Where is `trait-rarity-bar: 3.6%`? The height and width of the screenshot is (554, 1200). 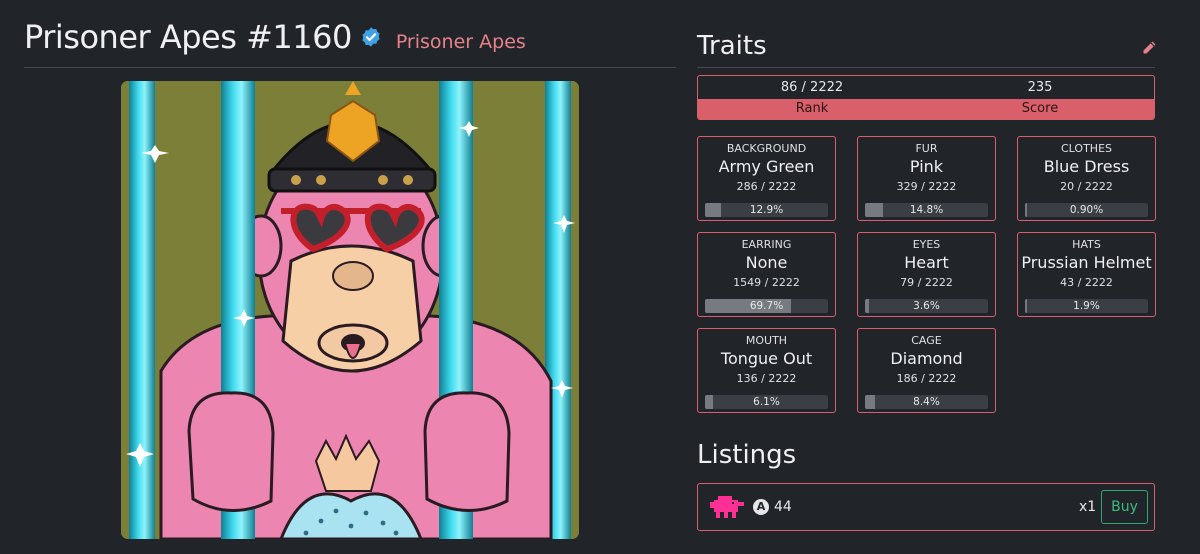 trait-rarity-bar: 3.6% is located at coordinates (926, 306).